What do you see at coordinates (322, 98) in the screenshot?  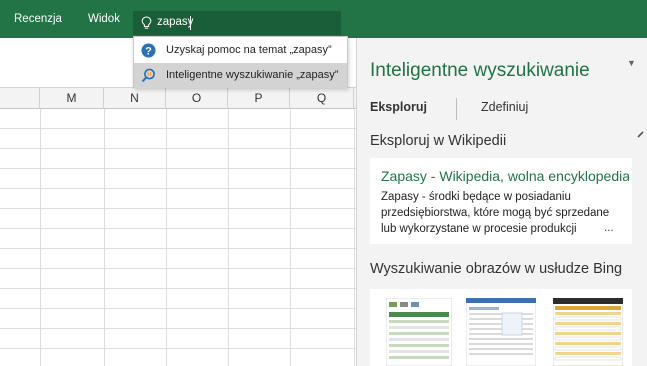 I see `column-header-Q: Q` at bounding box center [322, 98].